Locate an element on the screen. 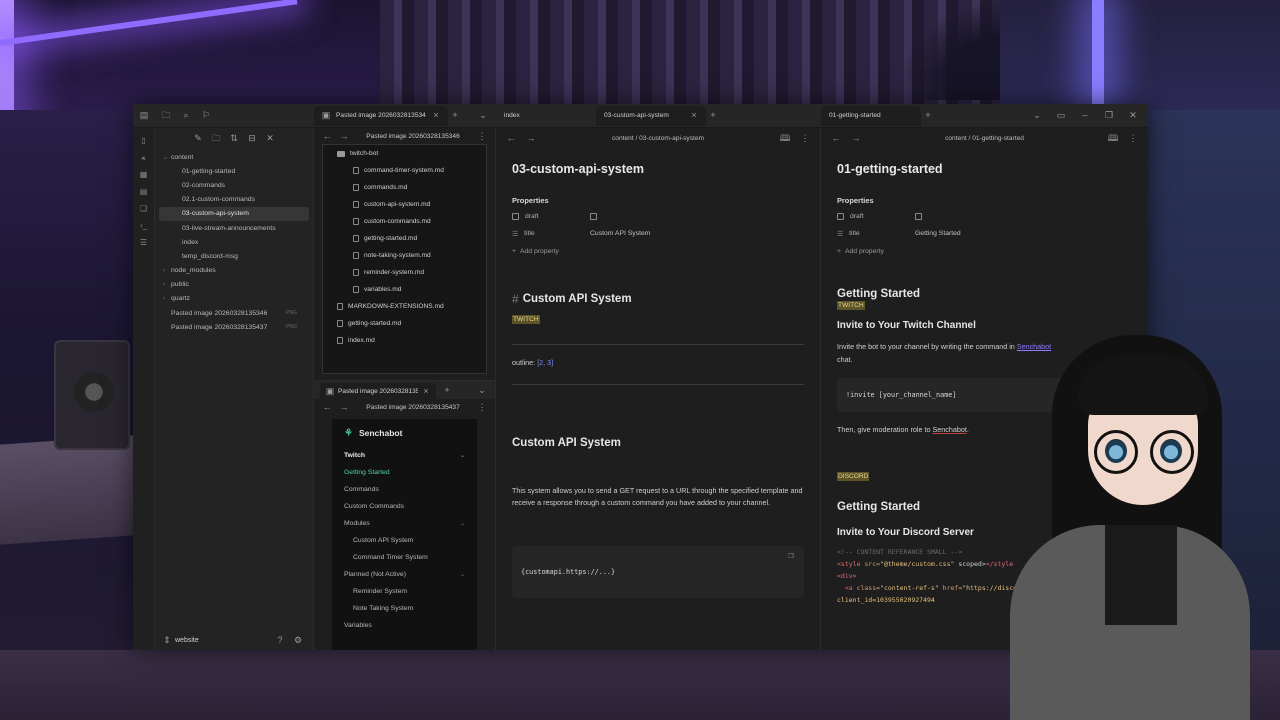  restore-icon: ❐ is located at coordinates (1109, 116).